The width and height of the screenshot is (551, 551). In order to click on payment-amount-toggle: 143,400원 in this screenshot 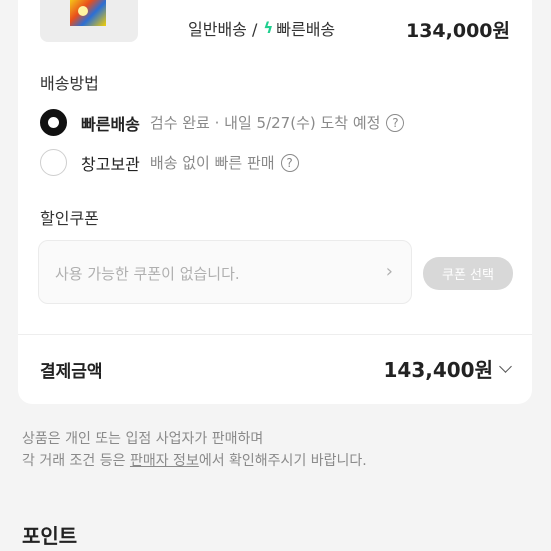, I will do `click(447, 368)`.